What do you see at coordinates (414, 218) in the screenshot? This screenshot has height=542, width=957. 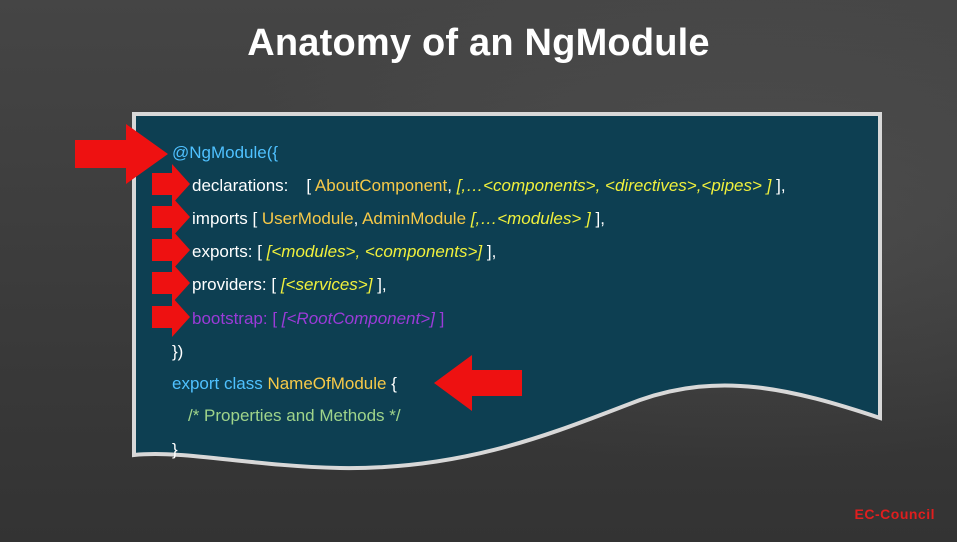 I see `admin-module: AdminModule` at bounding box center [414, 218].